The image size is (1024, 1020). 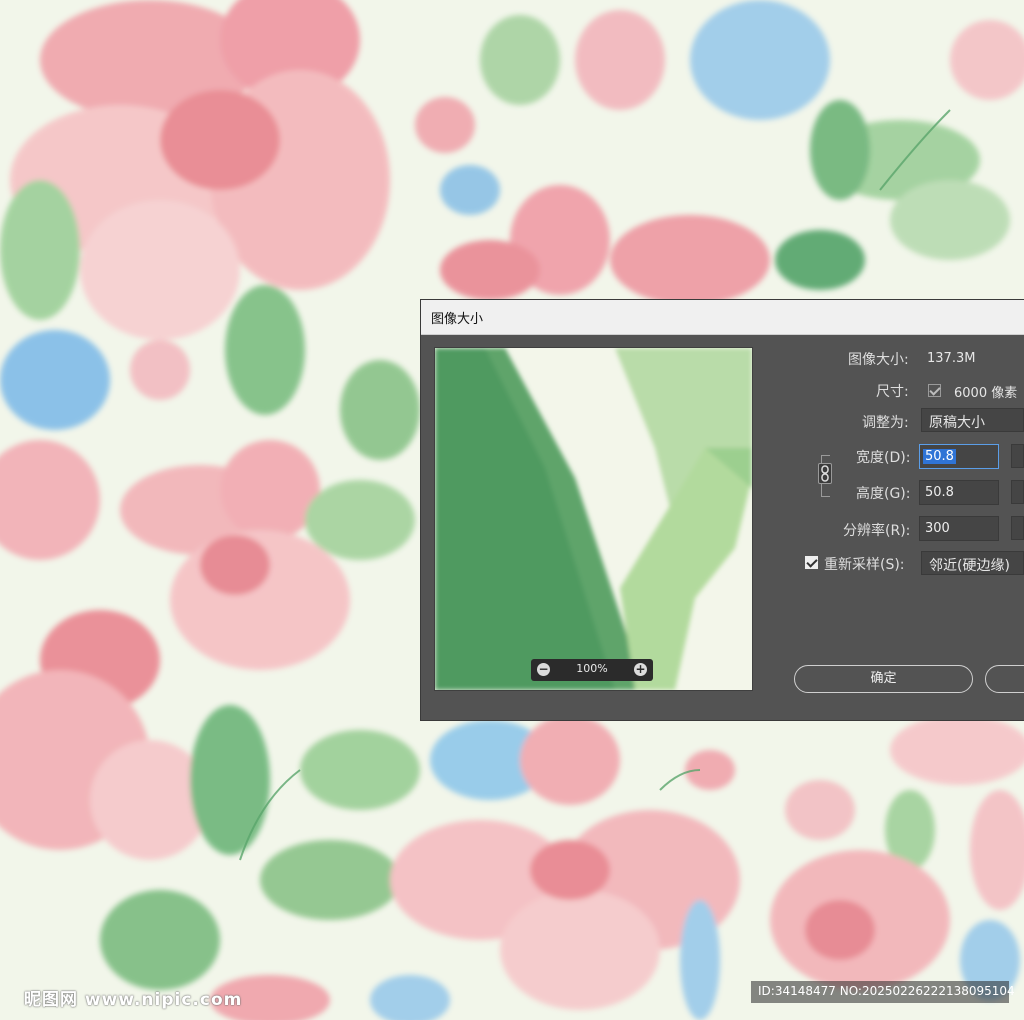 I want to click on dialog-titlebar: 图像大小, so click(x=722, y=317).